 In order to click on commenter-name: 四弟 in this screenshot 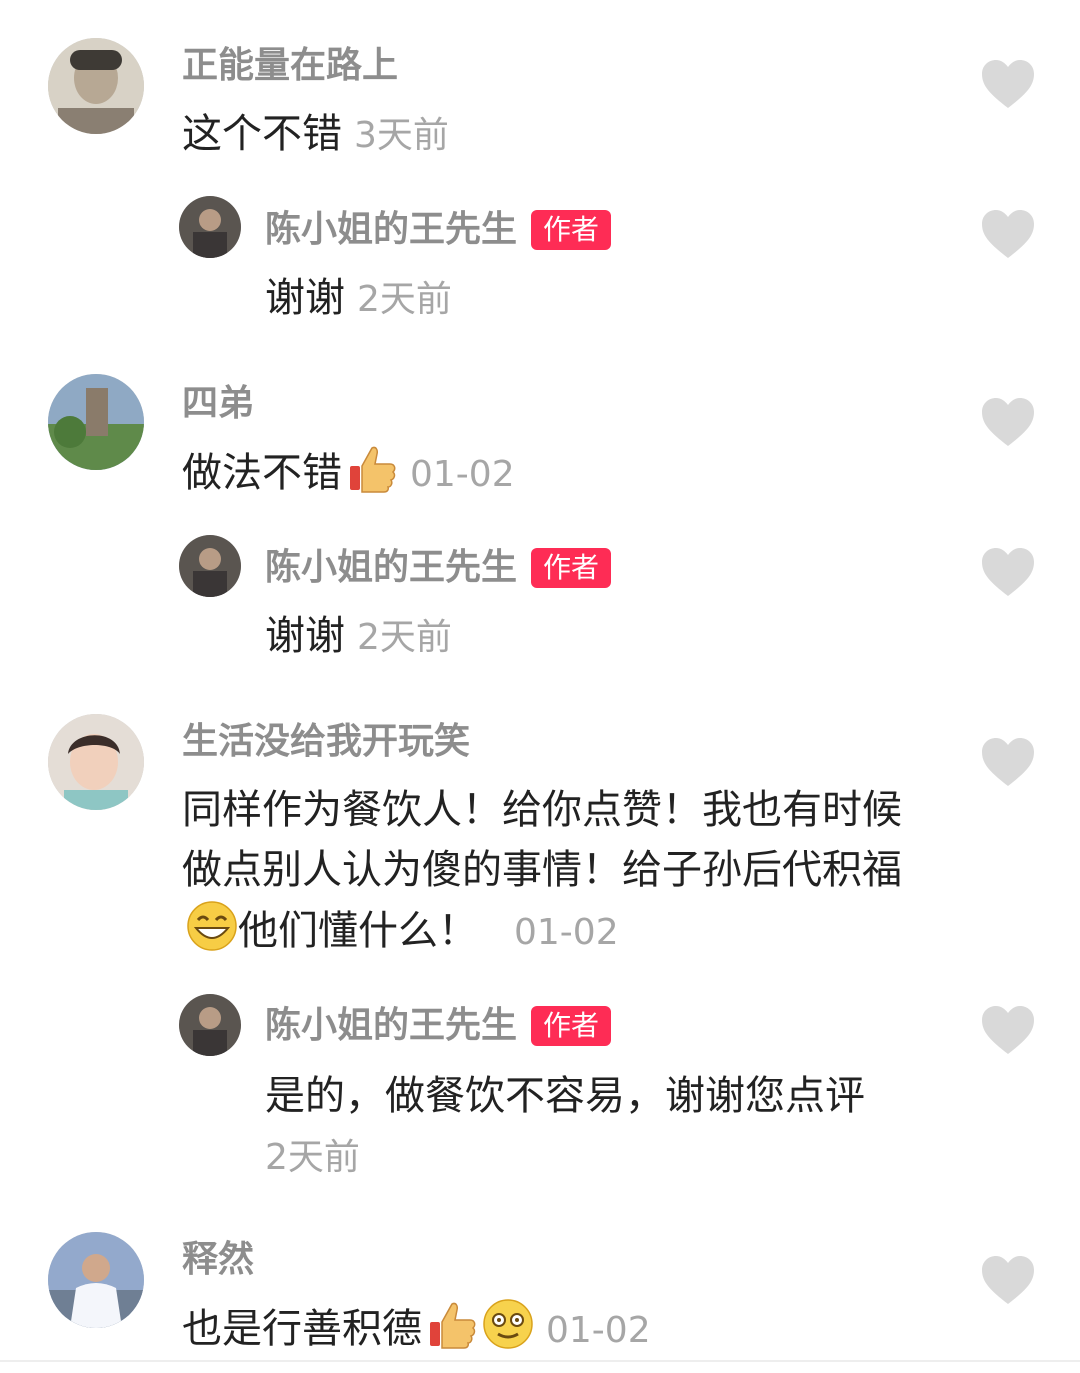, I will do `click(218, 404)`.